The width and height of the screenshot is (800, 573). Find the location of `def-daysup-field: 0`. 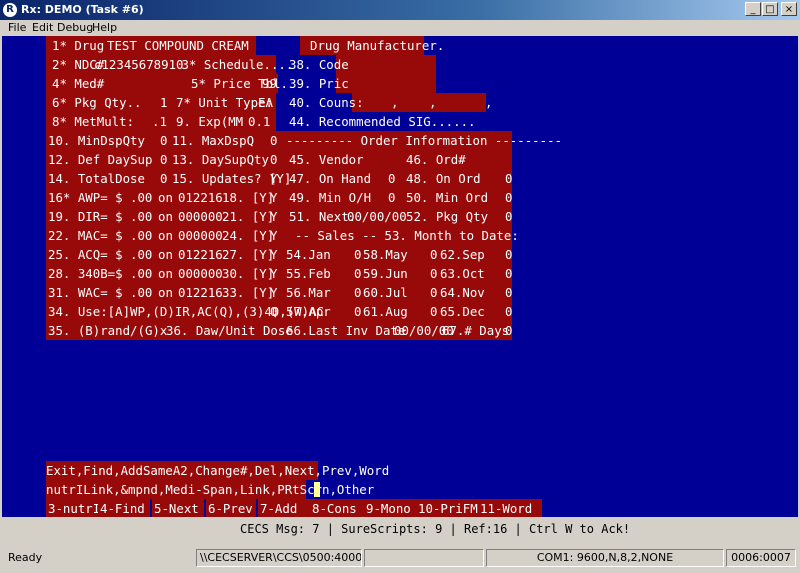

def-daysup-field: 0 is located at coordinates (163, 159).